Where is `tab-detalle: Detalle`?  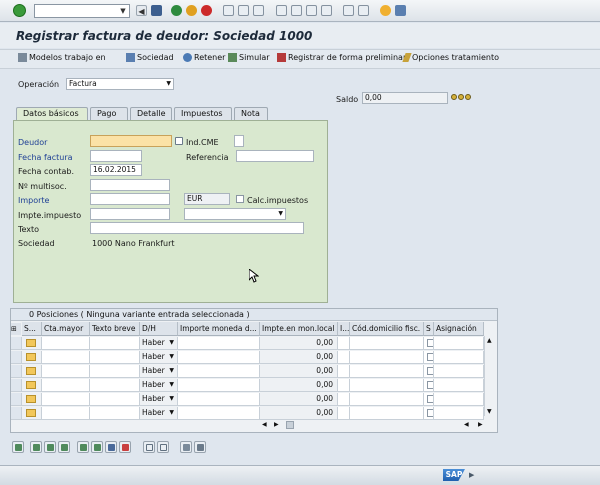 tab-detalle: Detalle is located at coordinates (151, 113).